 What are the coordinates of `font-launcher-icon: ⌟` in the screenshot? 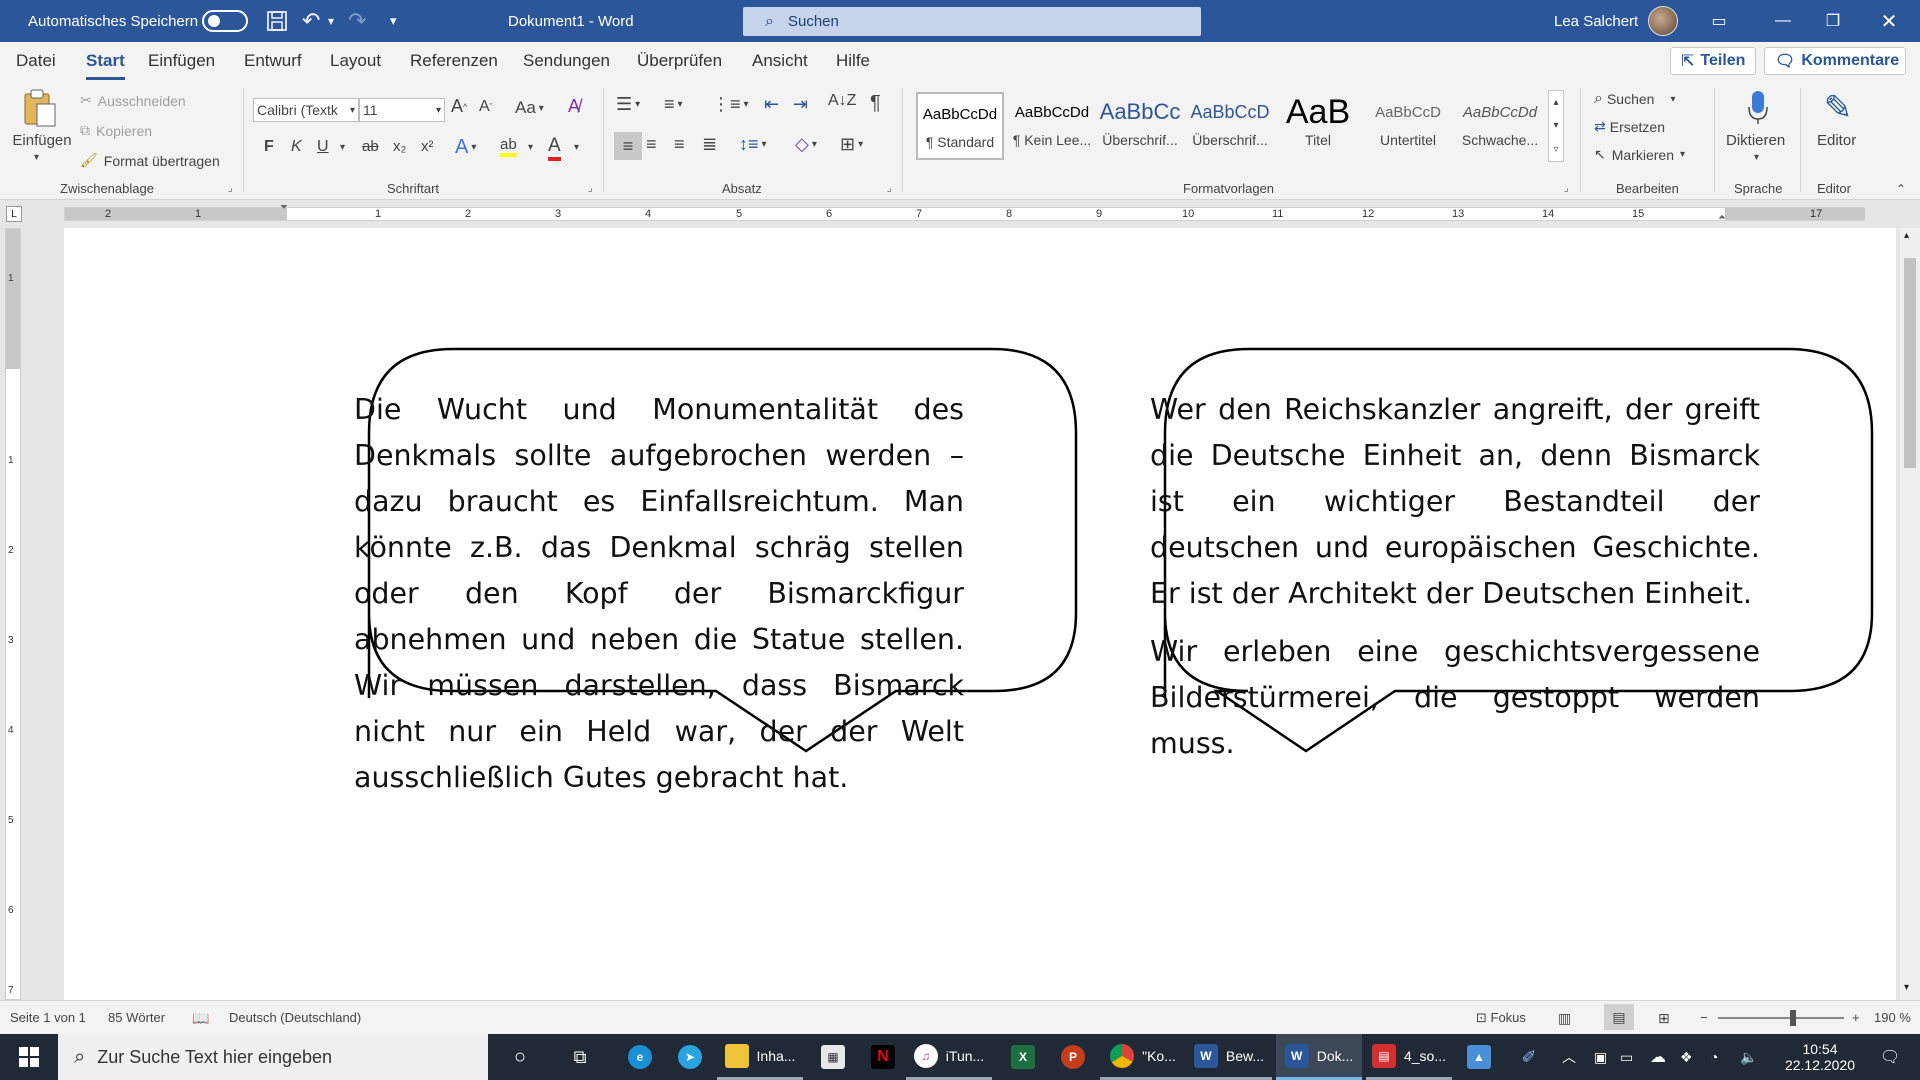 It's located at (590, 188).